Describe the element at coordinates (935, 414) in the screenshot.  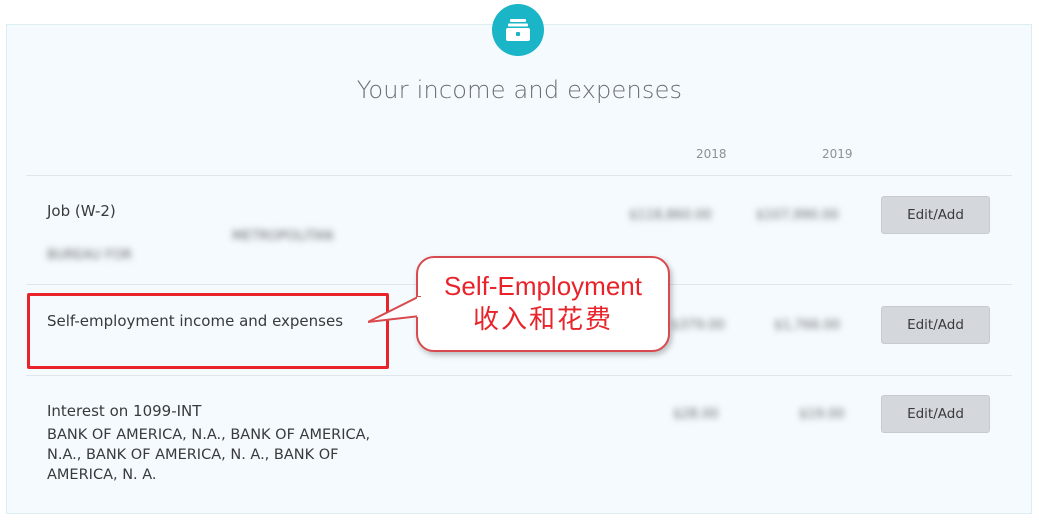
I see `edit-add-button-interest: Edit/Add` at that location.